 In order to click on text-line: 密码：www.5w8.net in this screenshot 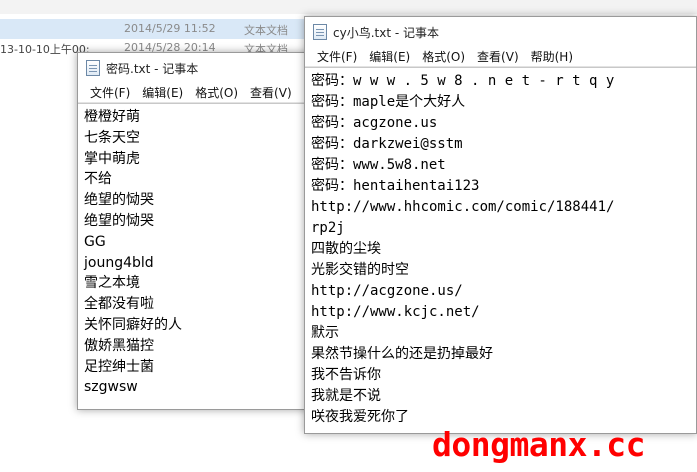, I will do `click(378, 165)`.